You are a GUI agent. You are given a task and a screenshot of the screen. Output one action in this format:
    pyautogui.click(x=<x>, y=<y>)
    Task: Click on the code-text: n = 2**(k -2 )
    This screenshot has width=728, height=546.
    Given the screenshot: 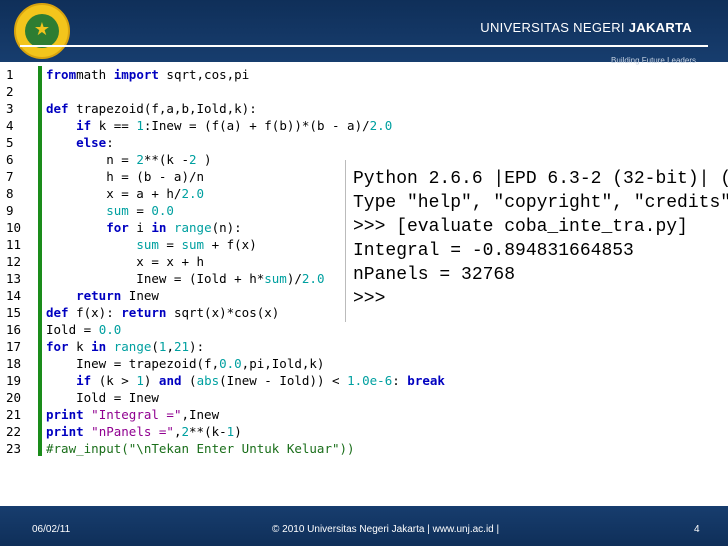 What is the action you would take?
    pyautogui.click(x=129, y=159)
    